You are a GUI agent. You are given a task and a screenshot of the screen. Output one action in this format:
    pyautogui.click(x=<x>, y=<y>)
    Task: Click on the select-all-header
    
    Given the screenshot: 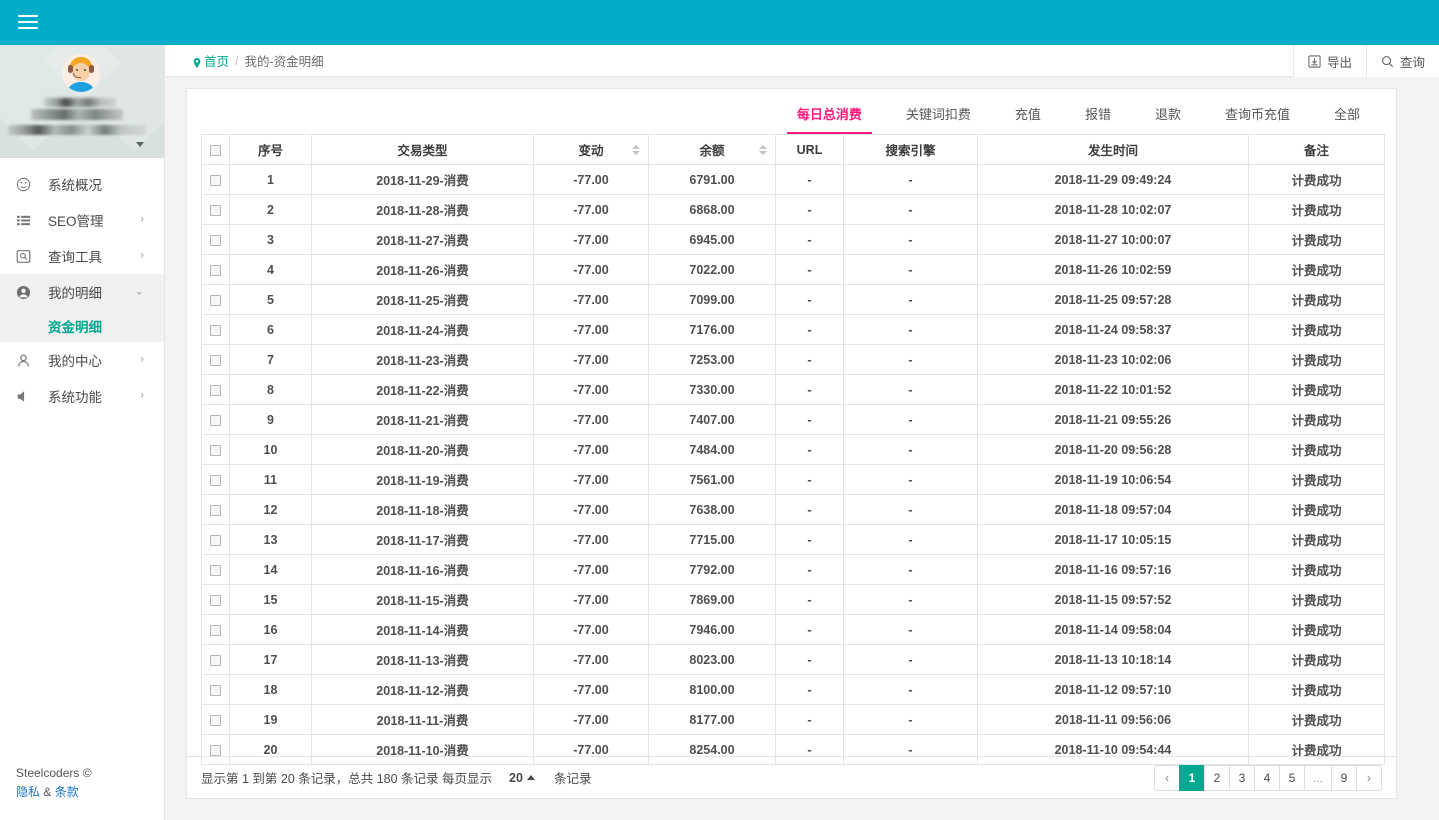 What is the action you would take?
    pyautogui.click(x=215, y=149)
    